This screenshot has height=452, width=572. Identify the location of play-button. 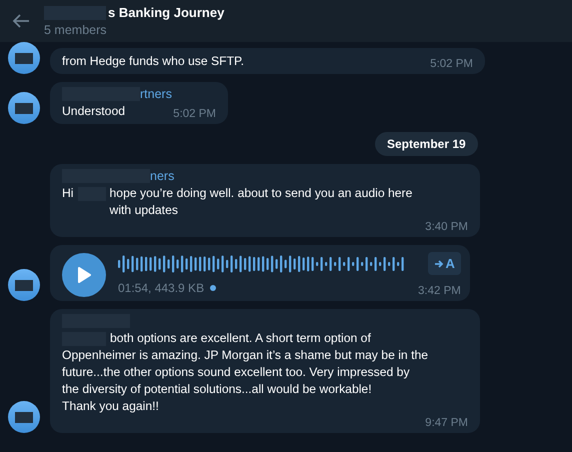
(84, 275).